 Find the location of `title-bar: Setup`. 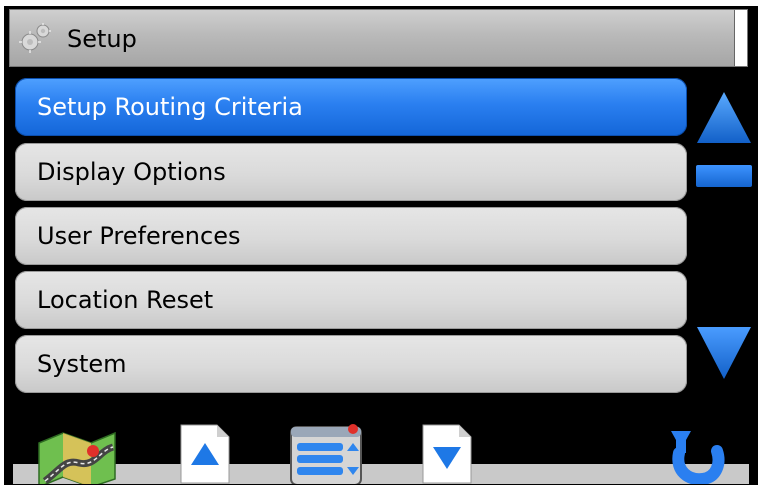

title-bar: Setup is located at coordinates (378, 38).